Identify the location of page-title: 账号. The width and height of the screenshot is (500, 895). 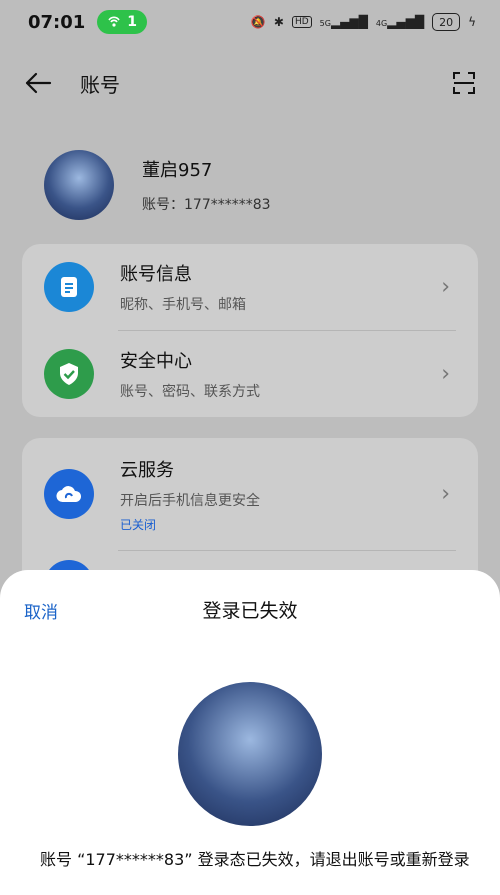
(100, 84).